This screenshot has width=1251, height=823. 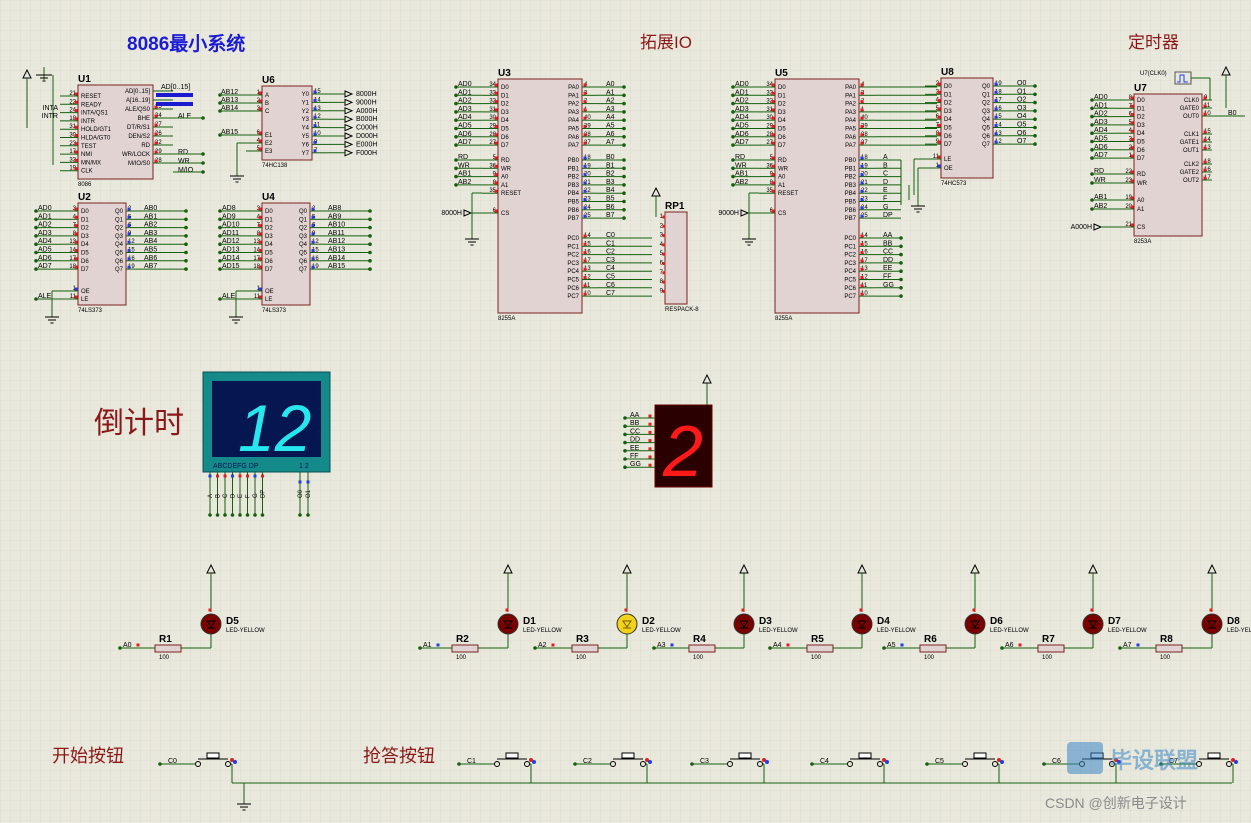 What do you see at coordinates (451, 213) in the screenshot?
I see `net-label-cs: 8000H` at bounding box center [451, 213].